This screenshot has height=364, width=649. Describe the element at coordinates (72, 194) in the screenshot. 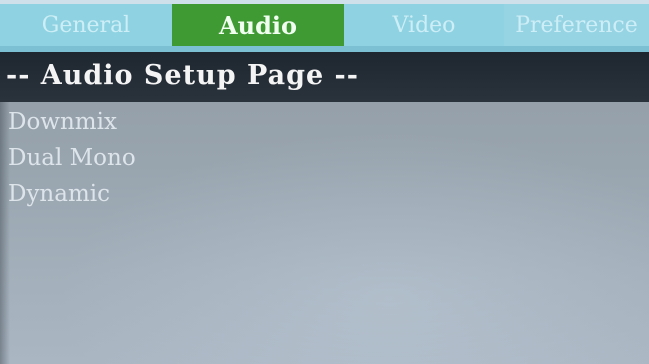

I see `menu-item-dynamic: Dynamic` at that location.